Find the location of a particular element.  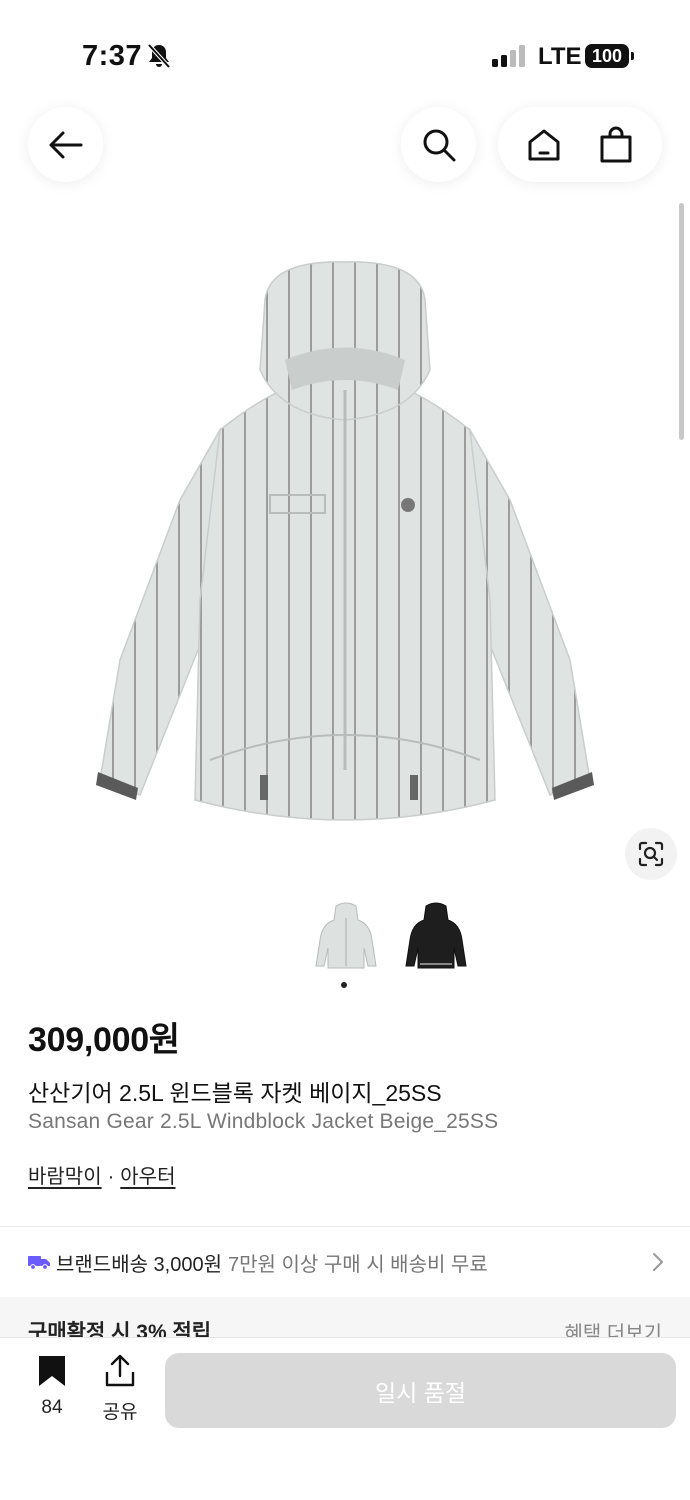

scrollbar is located at coordinates (681, 321).